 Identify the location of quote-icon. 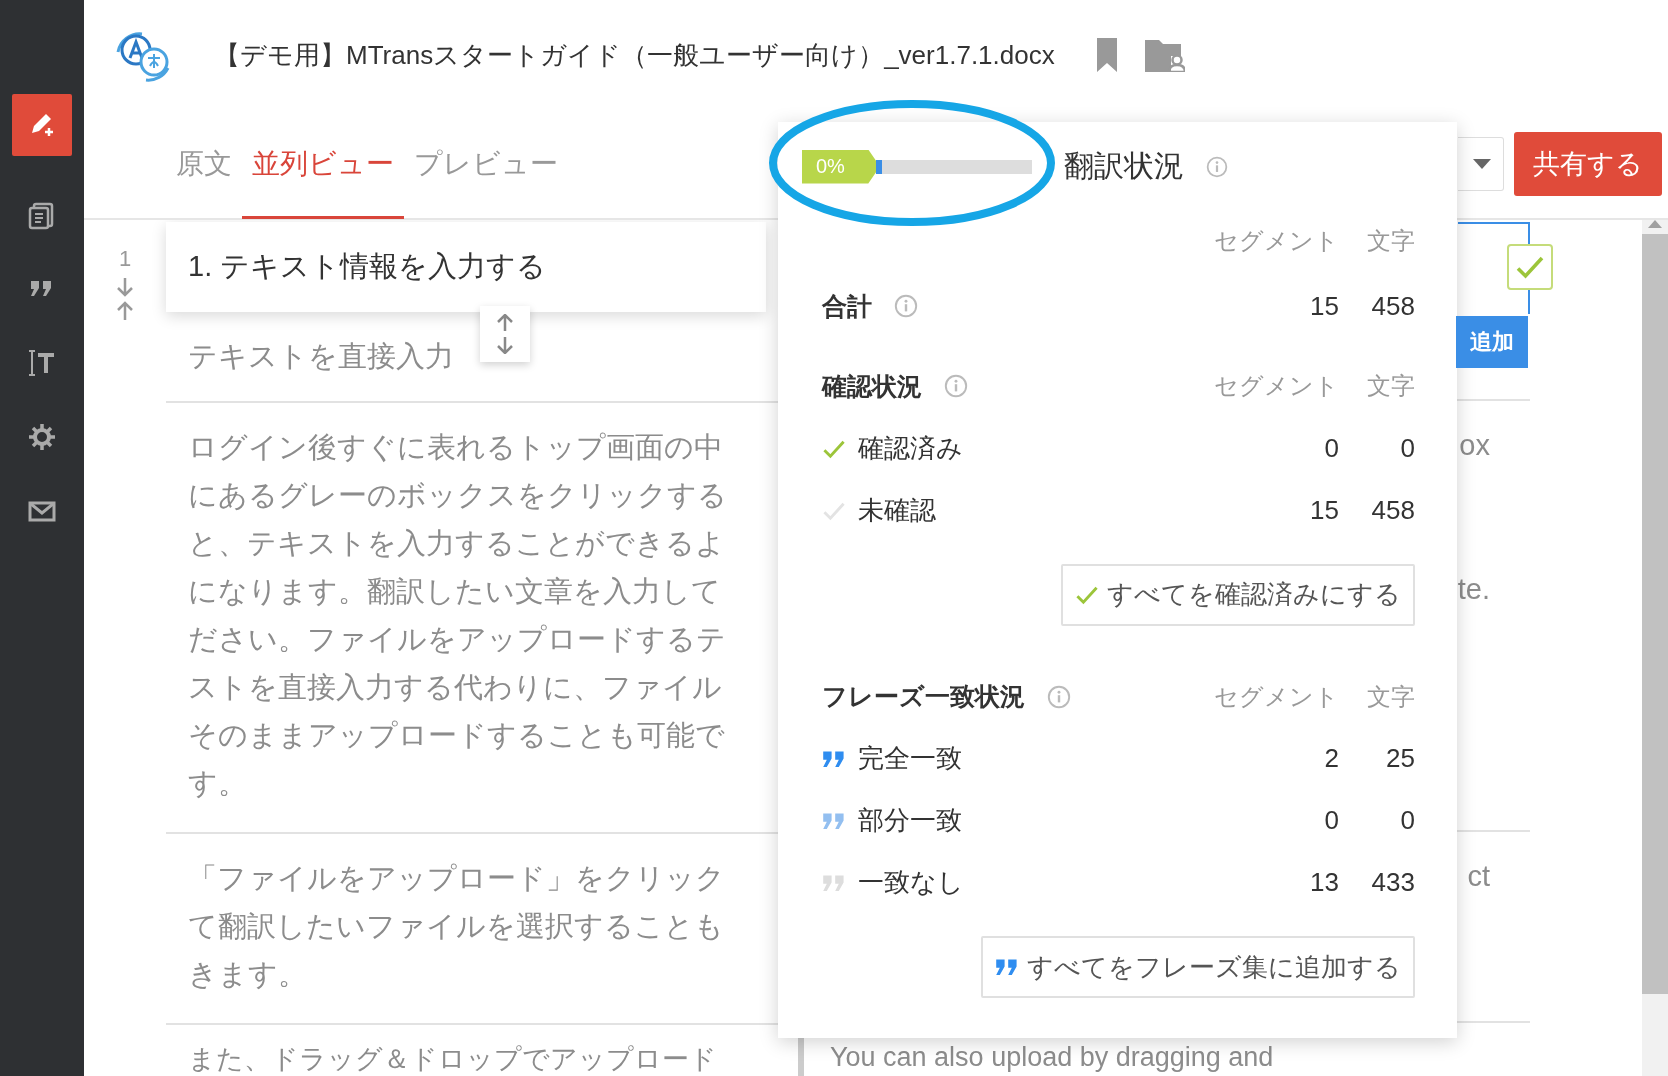
(1007, 967).